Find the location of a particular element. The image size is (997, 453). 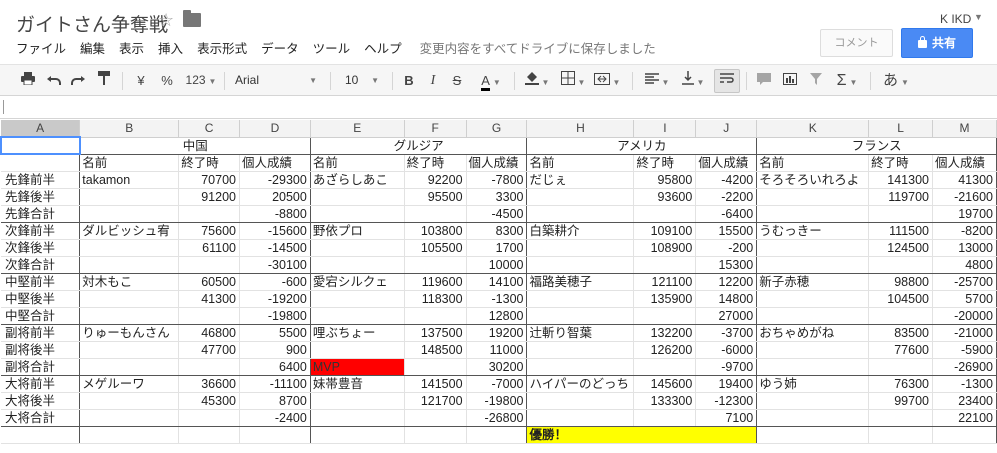

team-header: 中国 is located at coordinates (195, 146).